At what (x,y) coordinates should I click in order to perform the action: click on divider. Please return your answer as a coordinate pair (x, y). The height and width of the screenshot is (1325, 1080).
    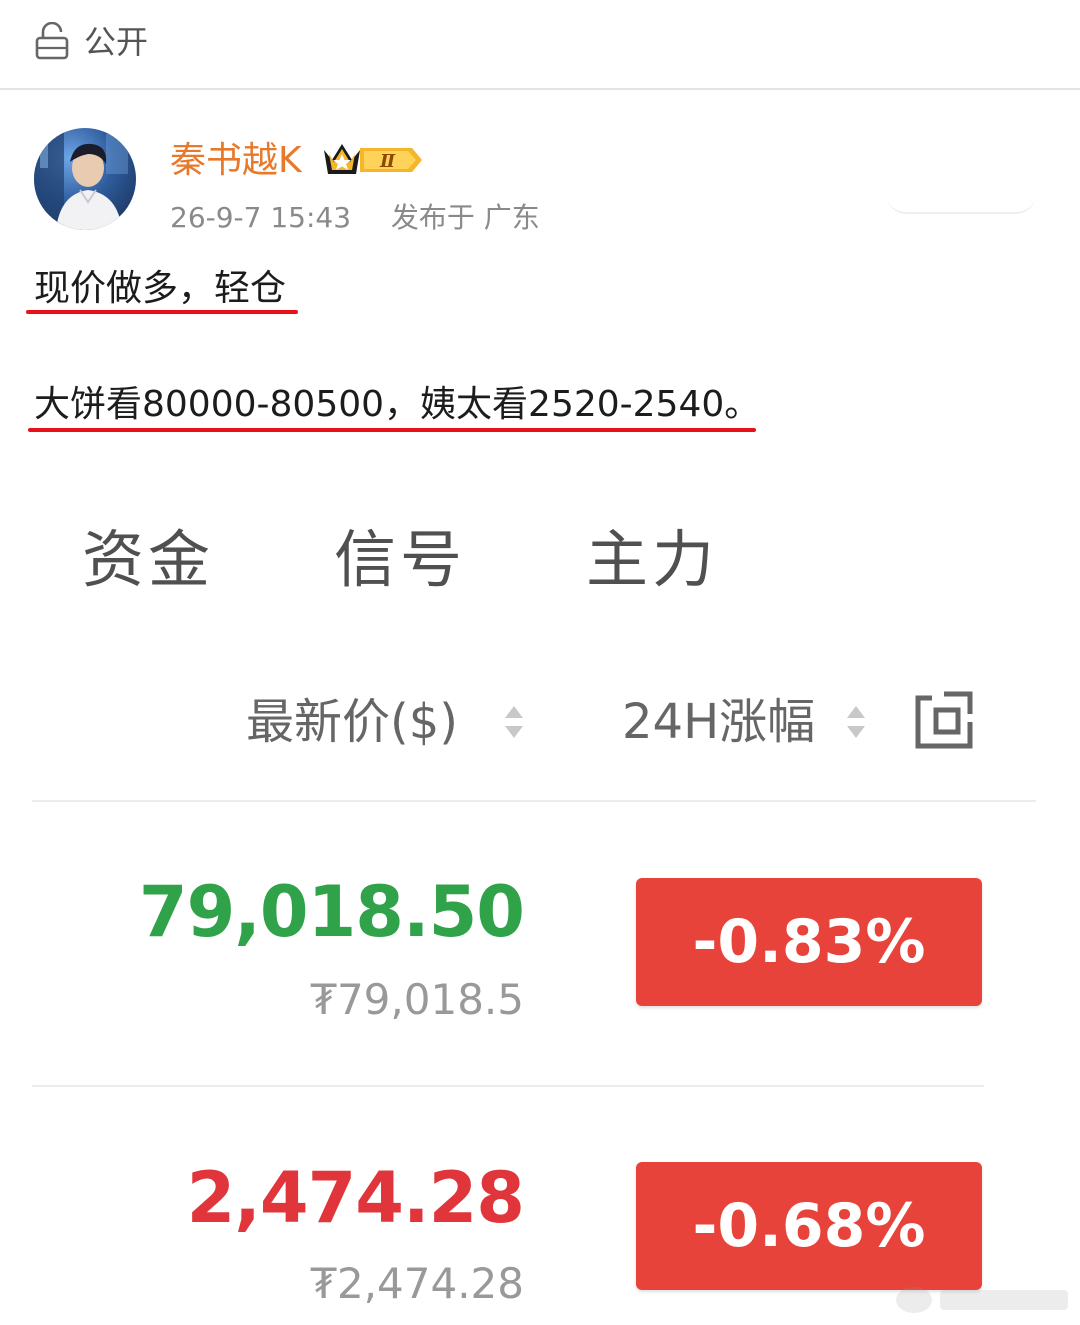
    Looking at the image, I should click on (540, 89).